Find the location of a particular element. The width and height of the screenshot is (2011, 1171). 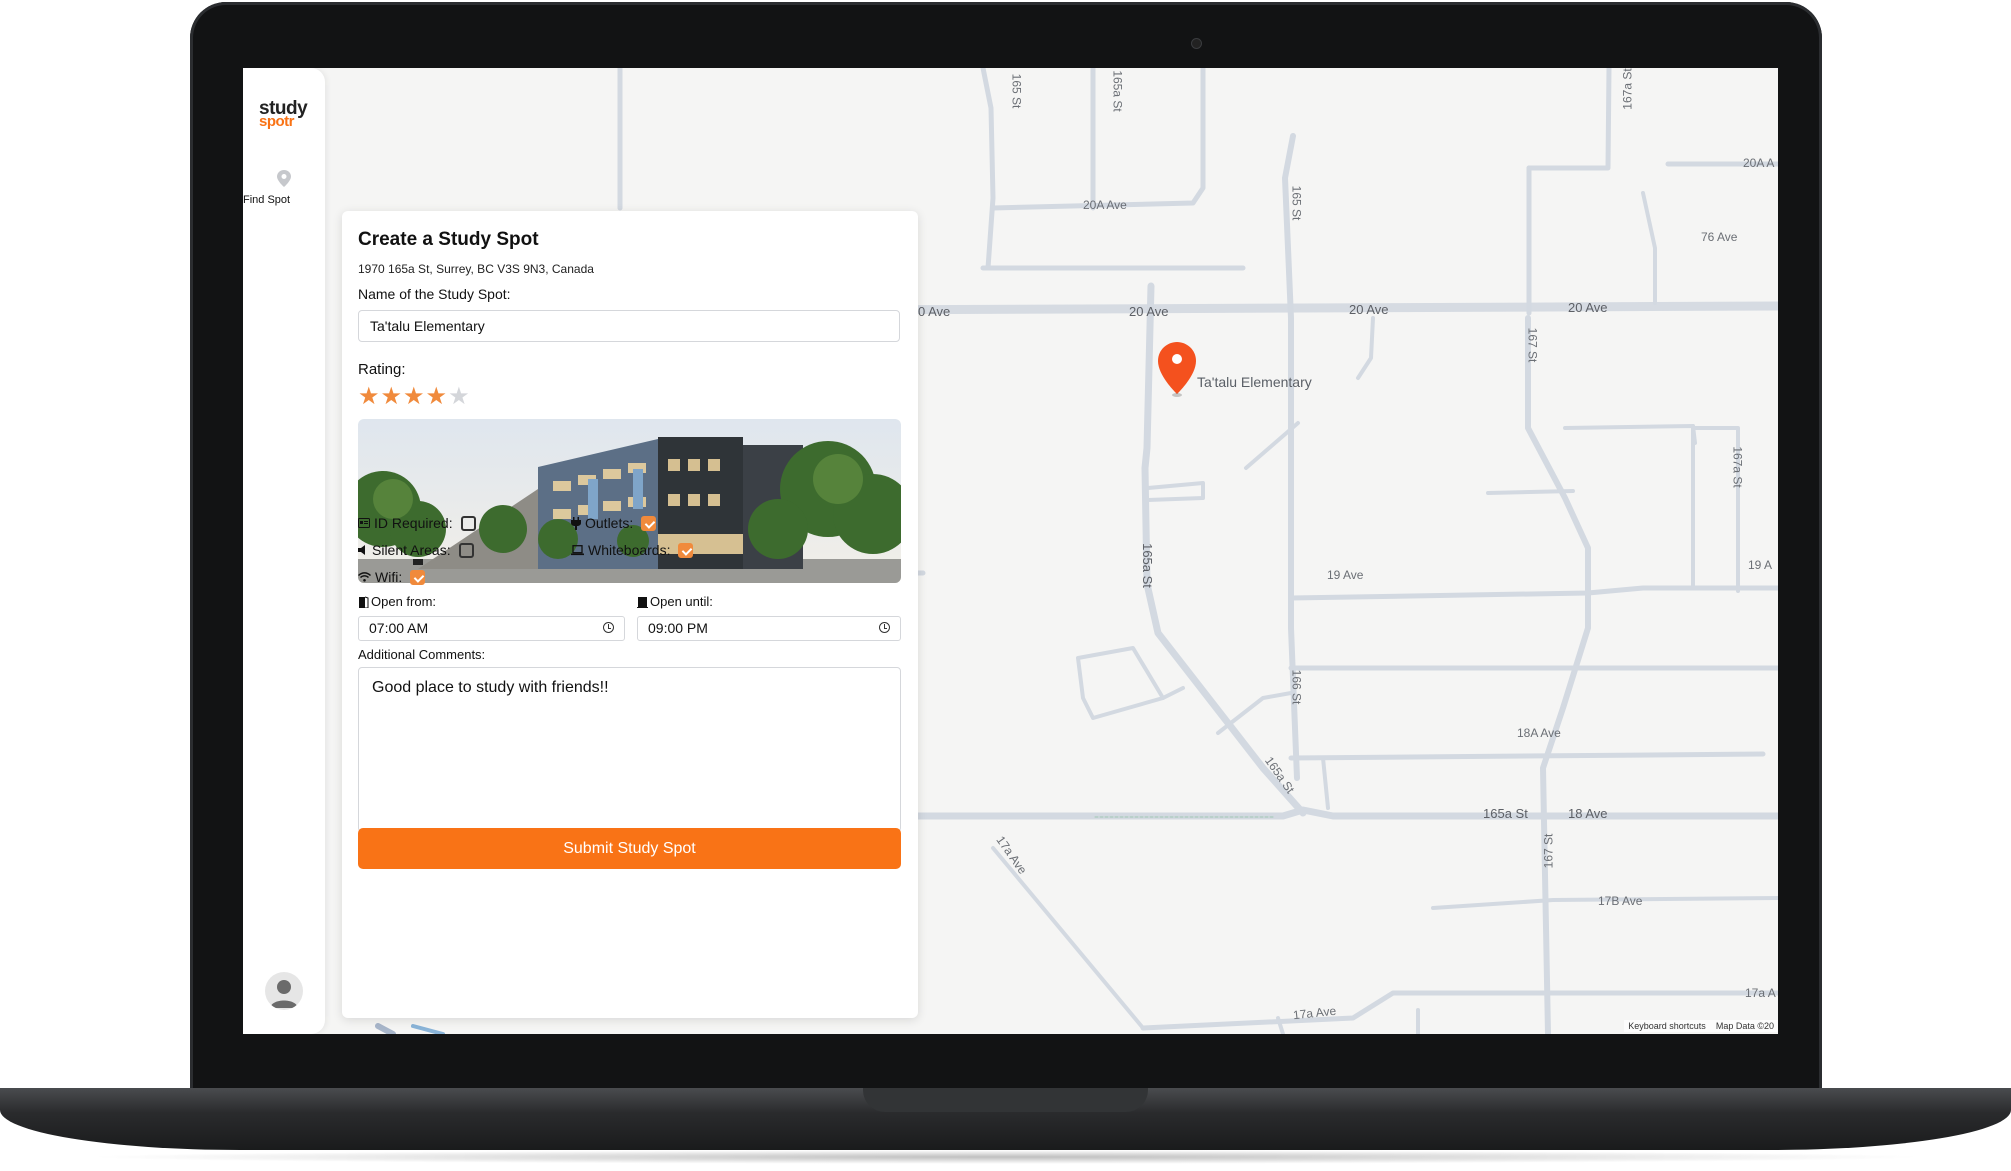

street-label: 19 A is located at coordinates (1760, 565).